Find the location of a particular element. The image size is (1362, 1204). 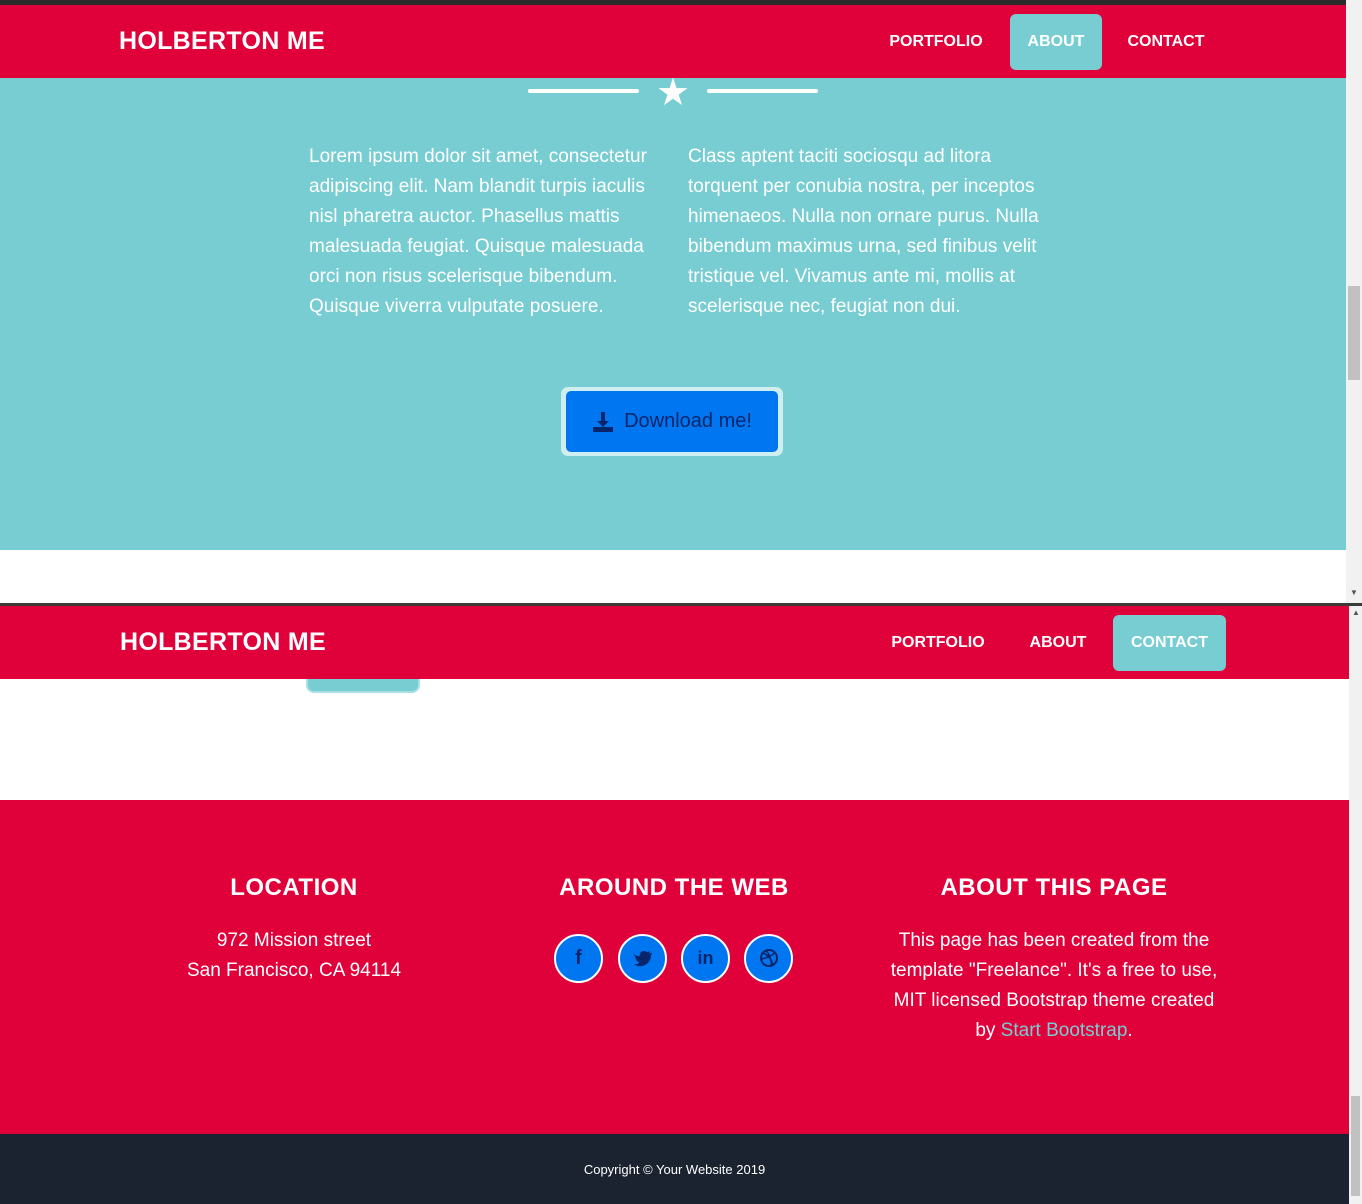

about-page-period: . is located at coordinates (1130, 1030).